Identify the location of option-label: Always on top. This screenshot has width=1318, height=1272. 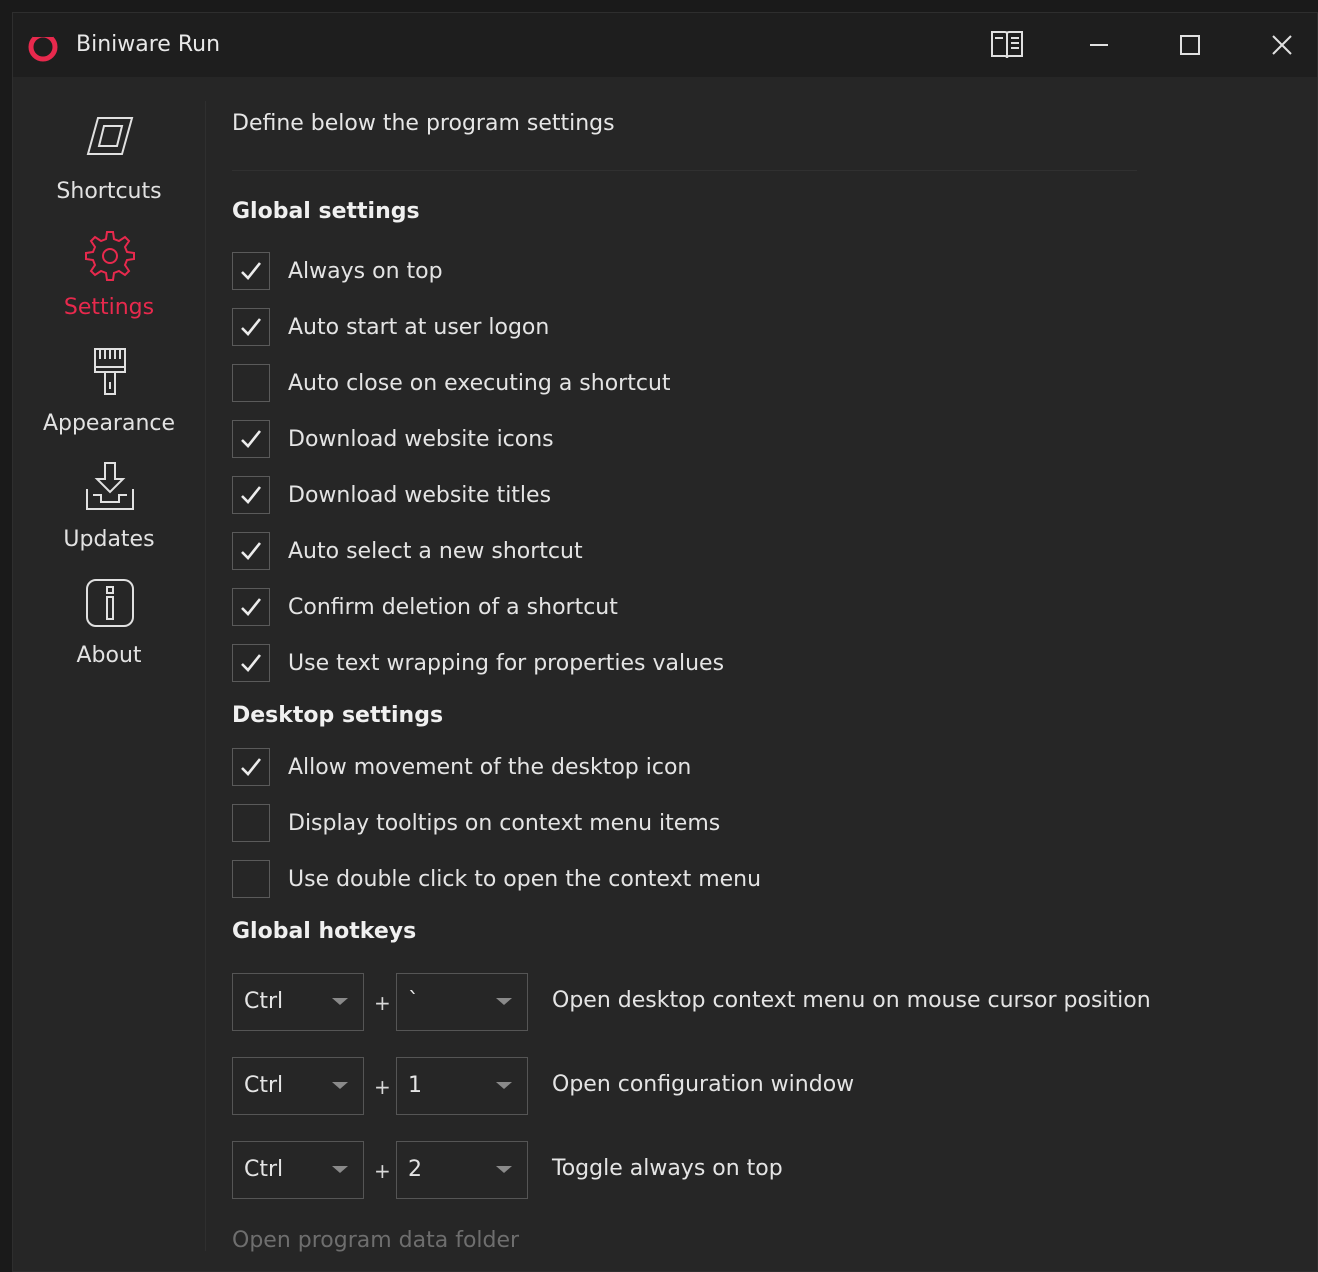
(365, 271).